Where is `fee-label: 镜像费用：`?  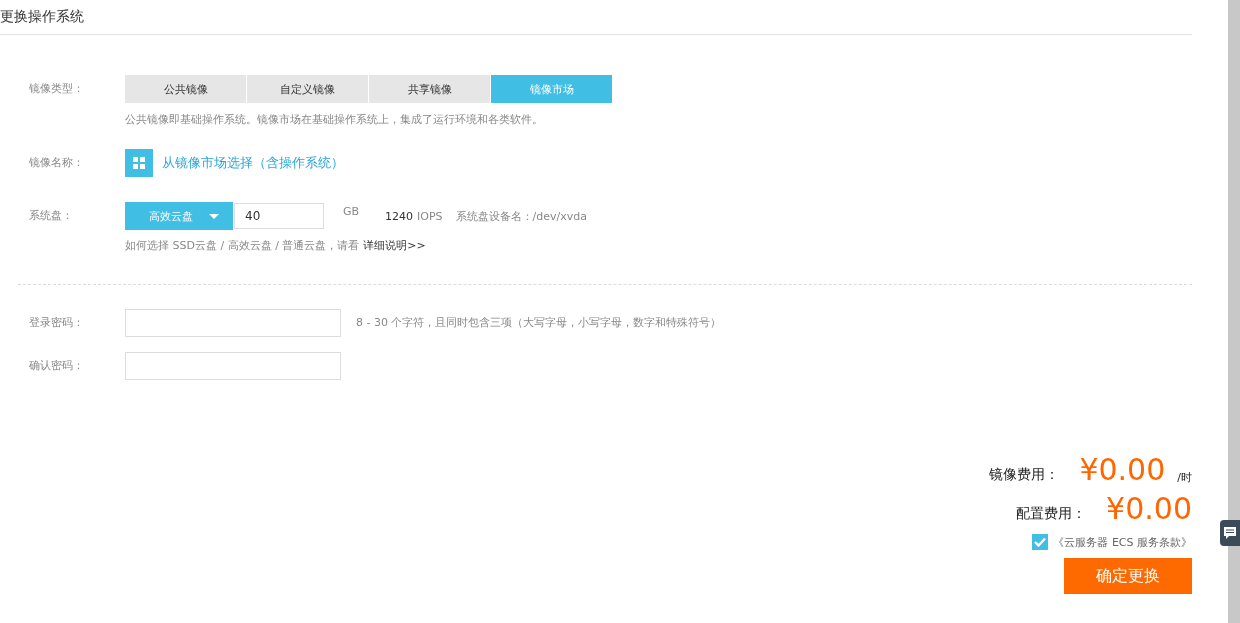 fee-label: 镜像费用： is located at coordinates (1024, 475).